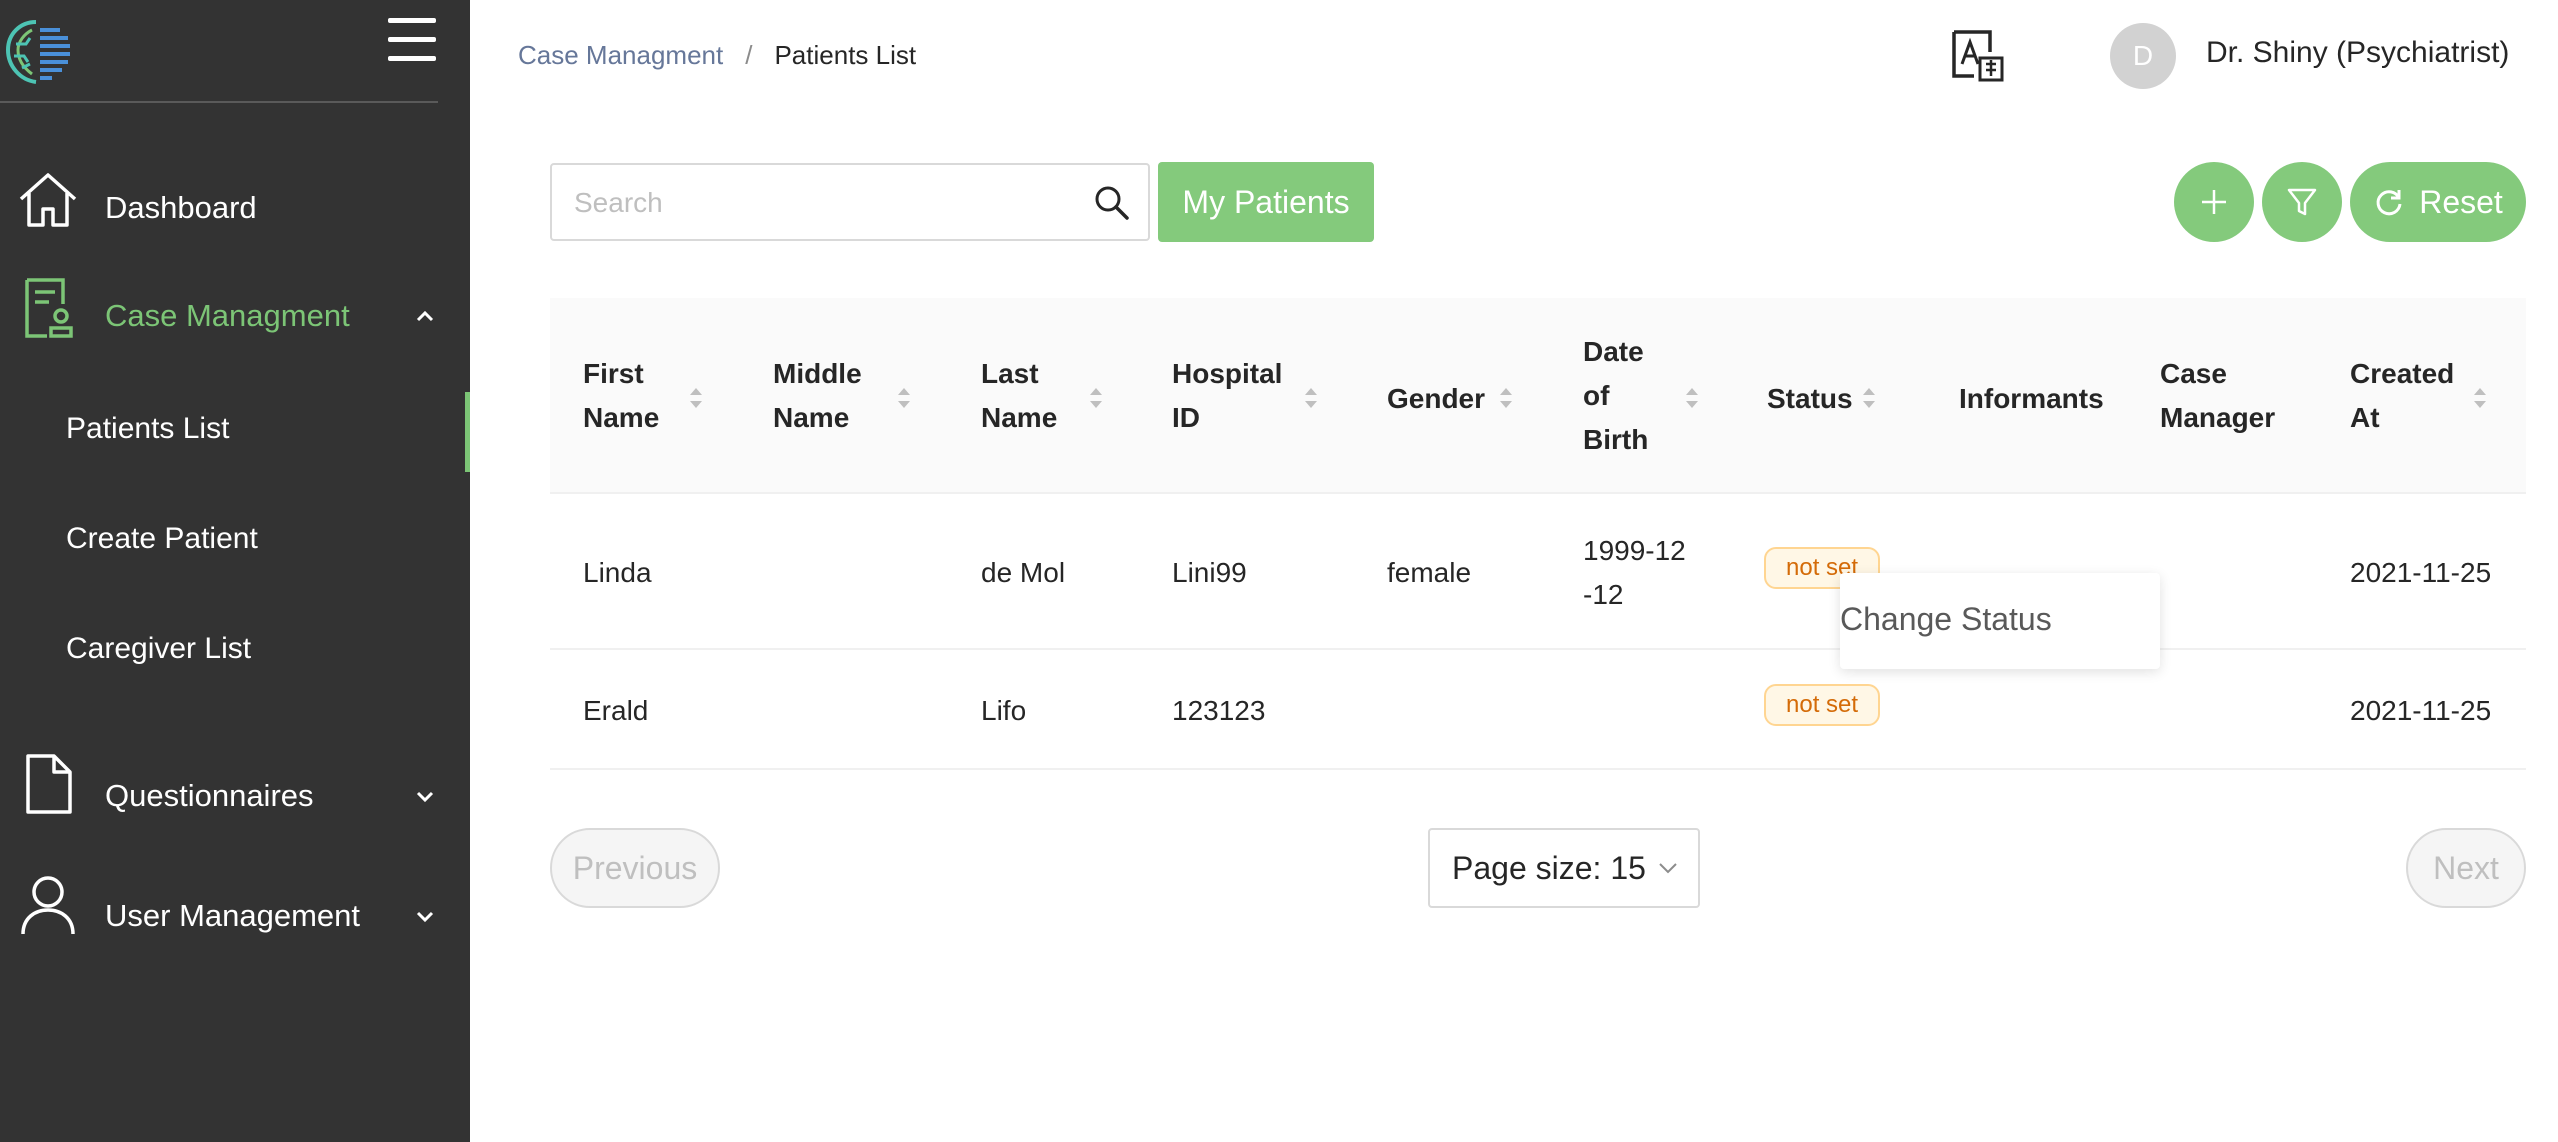 This screenshot has height=1142, width=2558. What do you see at coordinates (1266, 202) in the screenshot?
I see `my-patients-button: My Patients` at bounding box center [1266, 202].